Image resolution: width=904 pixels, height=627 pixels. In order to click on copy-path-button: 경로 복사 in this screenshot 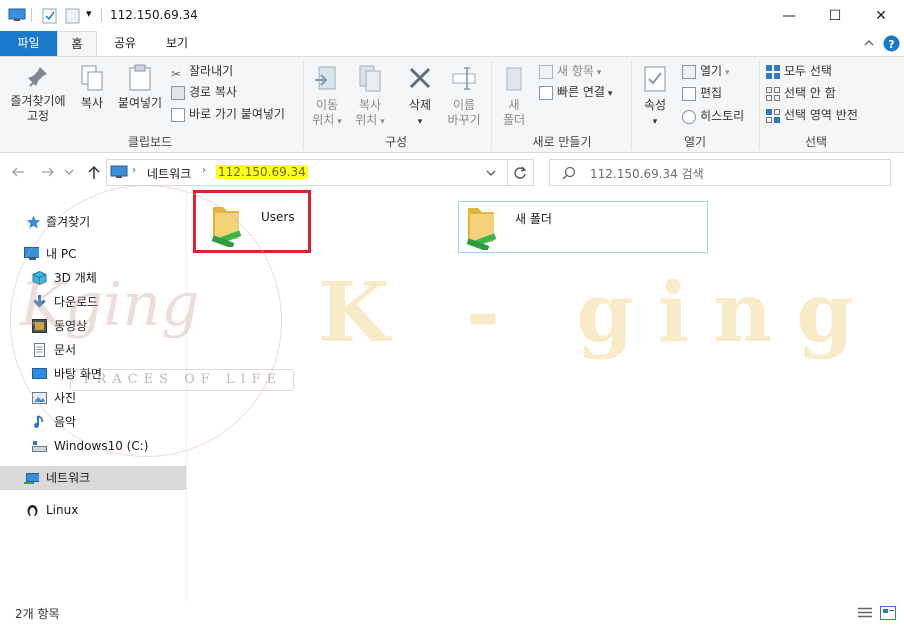, I will do `click(204, 92)`.